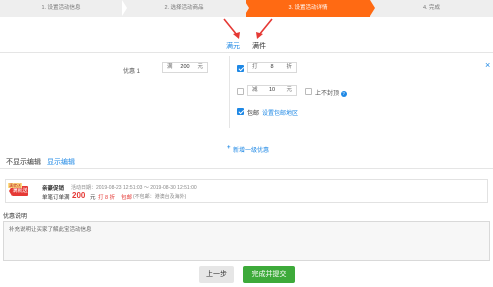 The height and width of the screenshot is (287, 493). I want to click on discount-checkbox, so click(240, 68).